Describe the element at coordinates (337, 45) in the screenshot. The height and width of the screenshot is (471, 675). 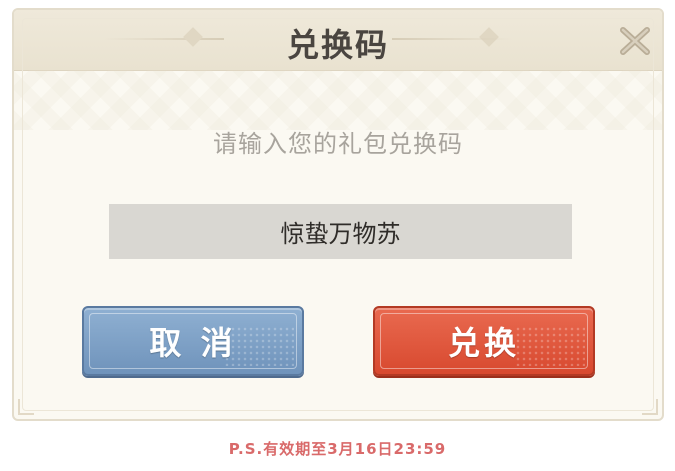
I see `dialog-title: 兑换码` at that location.